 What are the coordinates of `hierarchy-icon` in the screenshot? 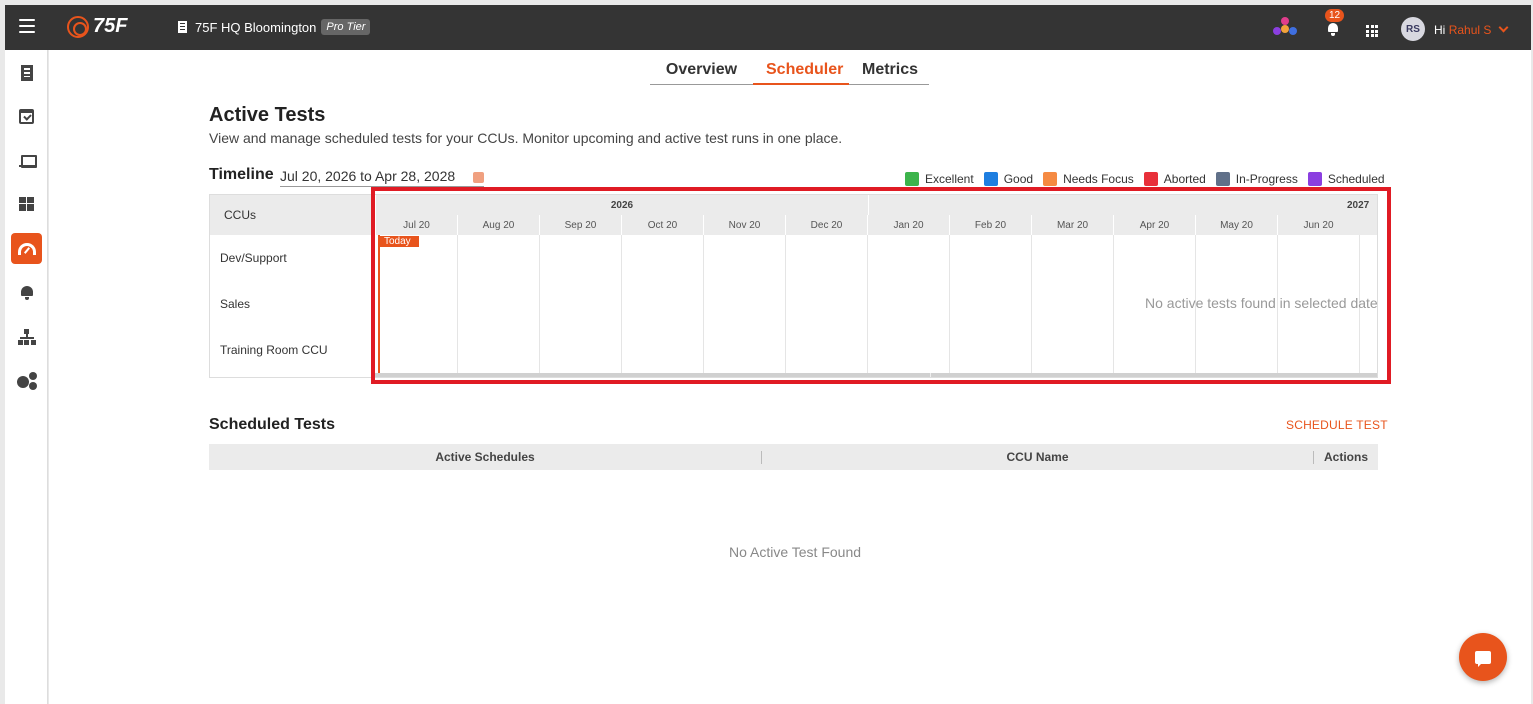 It's located at (26, 336).